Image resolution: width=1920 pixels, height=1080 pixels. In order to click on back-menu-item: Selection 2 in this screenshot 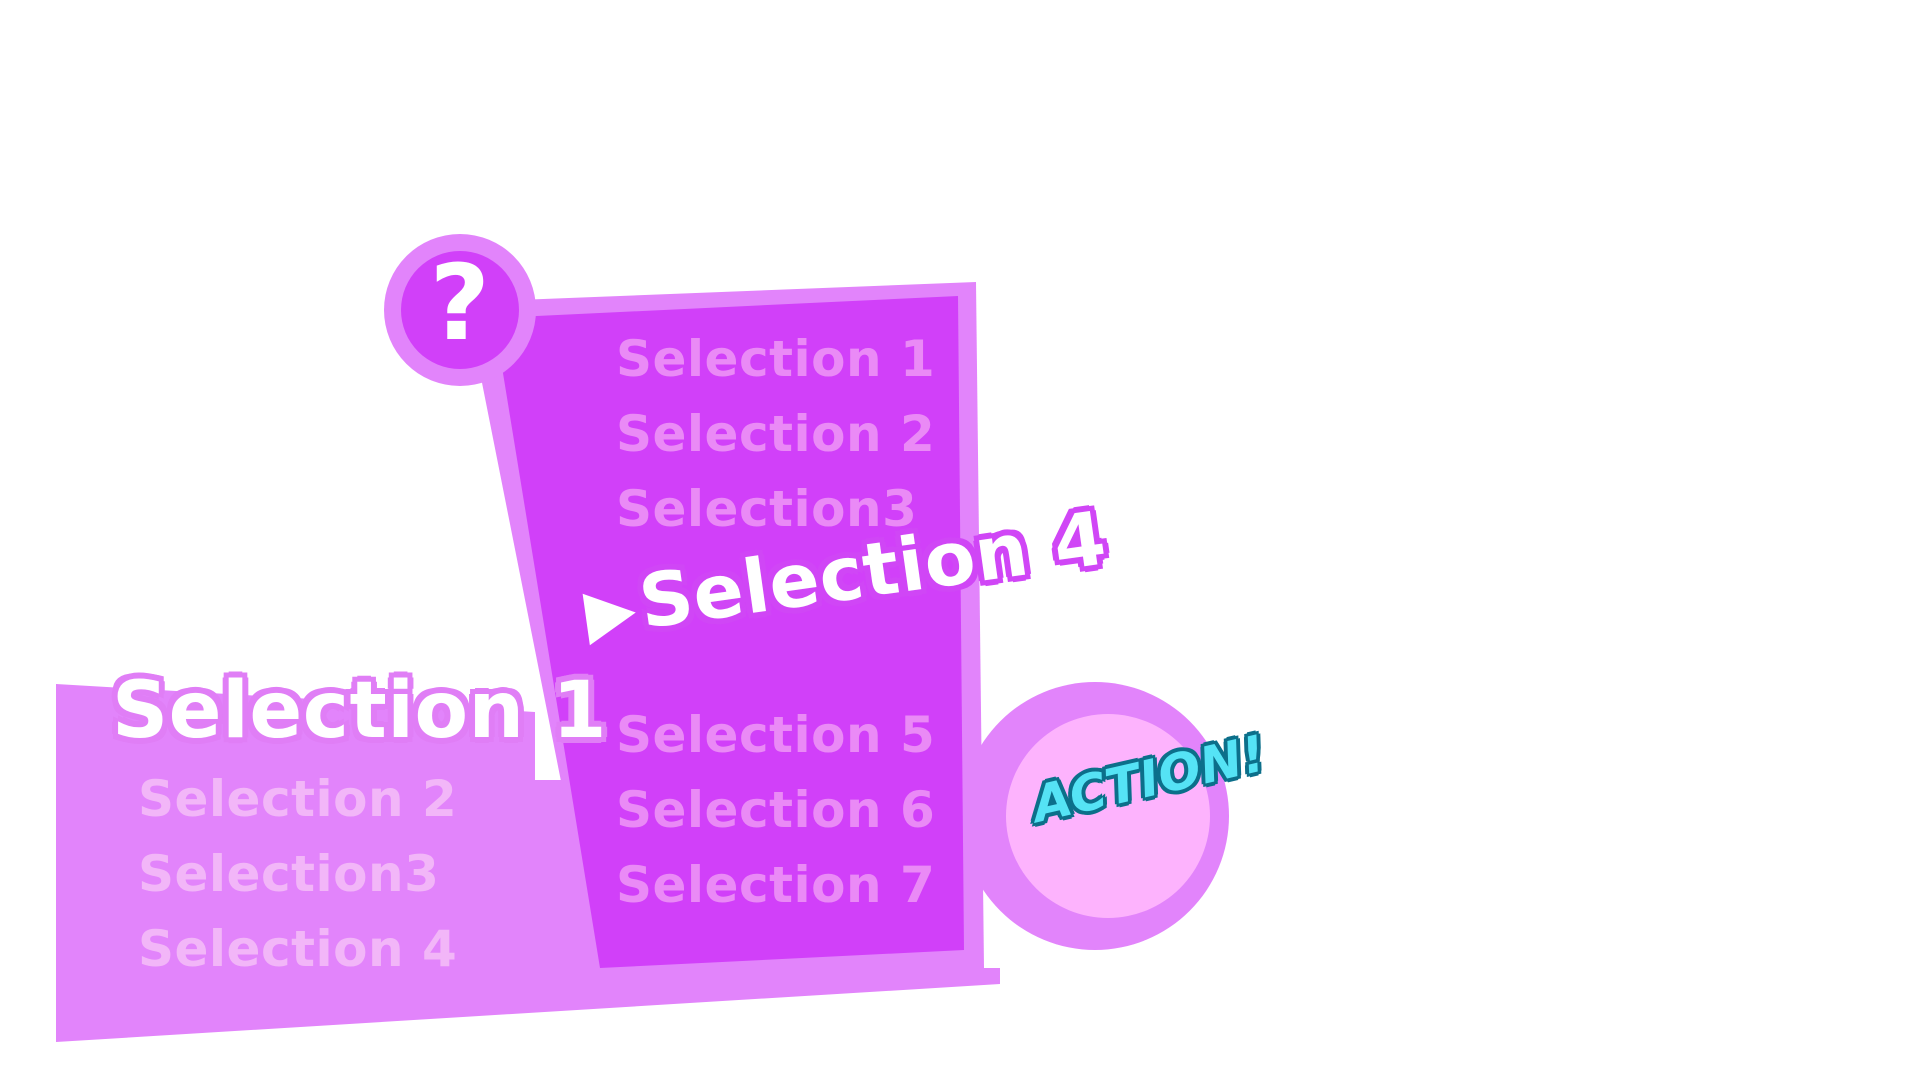, I will do `click(297, 799)`.